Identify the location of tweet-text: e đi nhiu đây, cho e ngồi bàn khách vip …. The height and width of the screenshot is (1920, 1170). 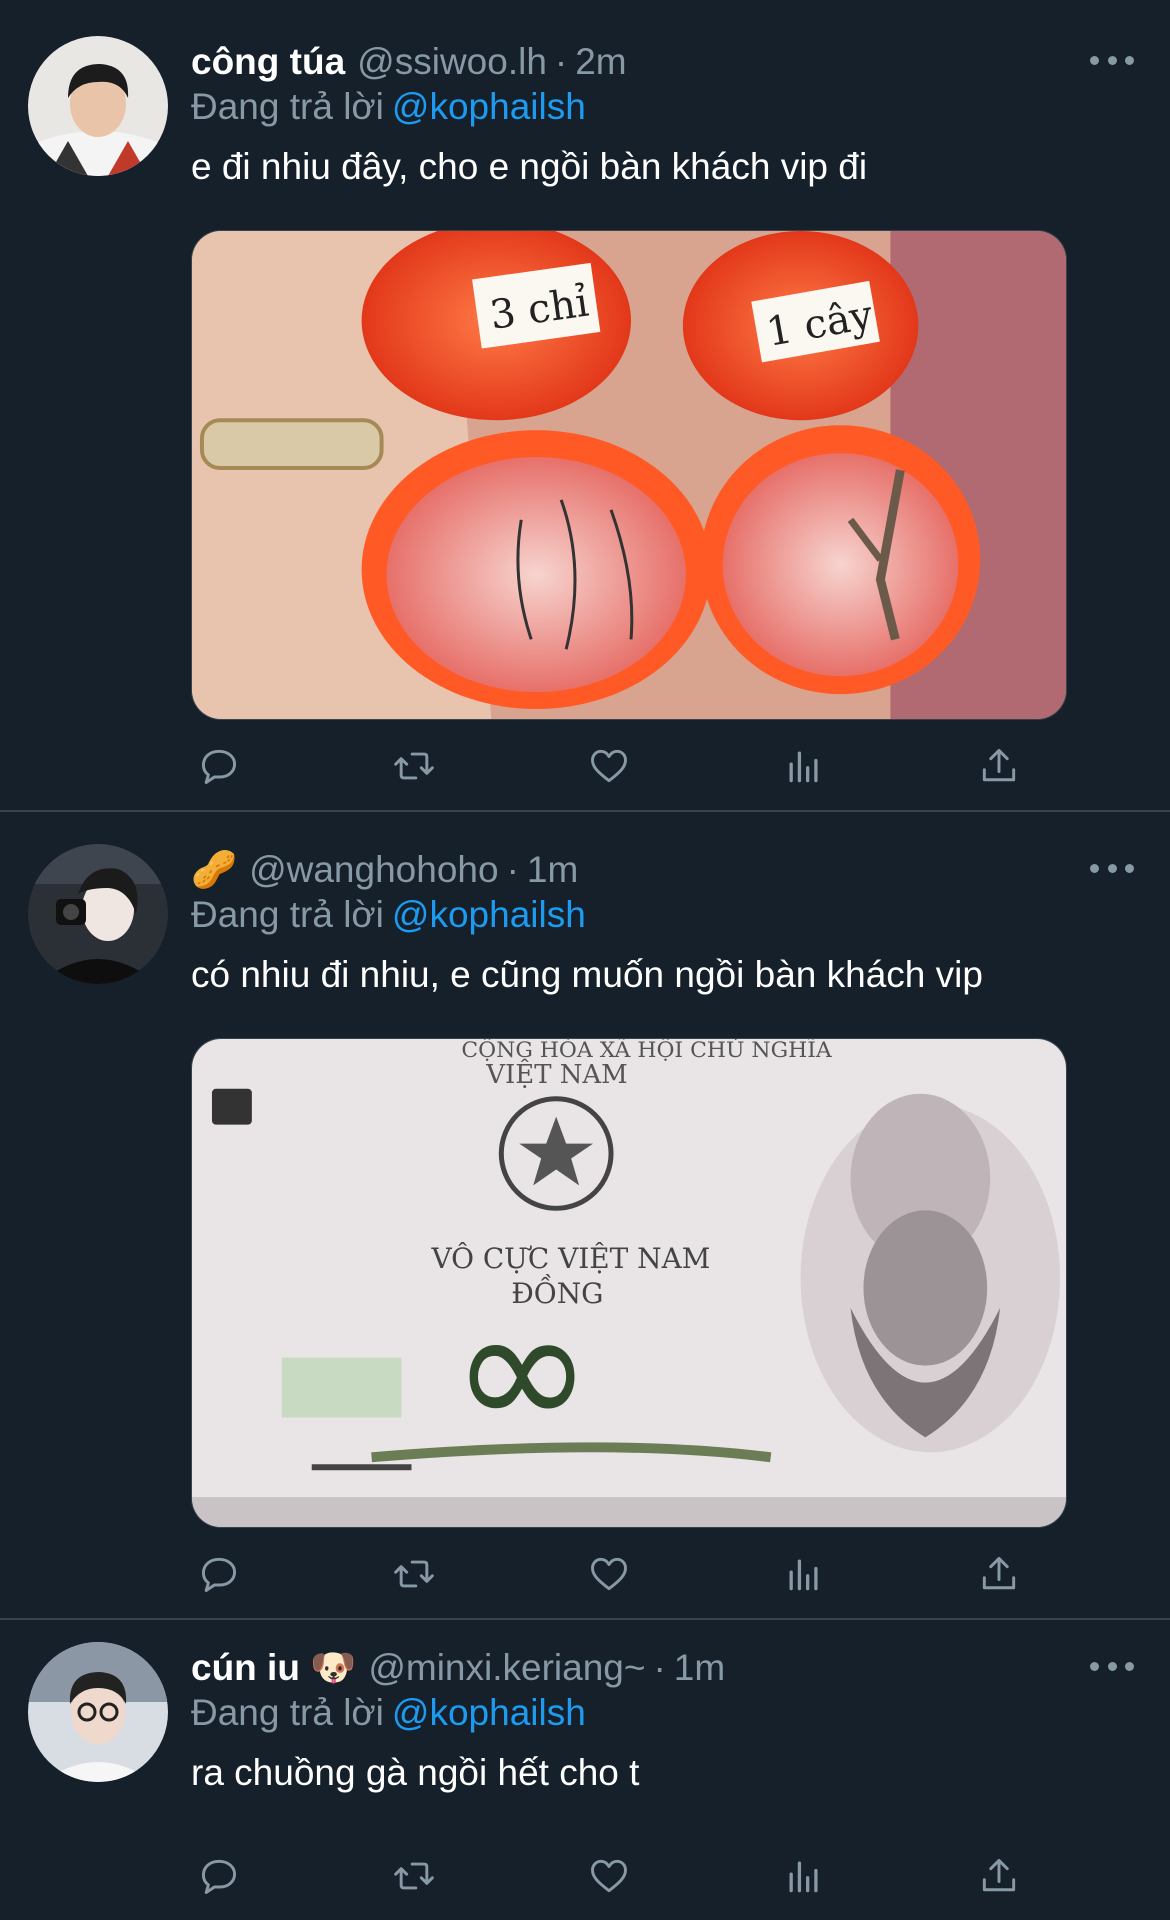
(529, 166).